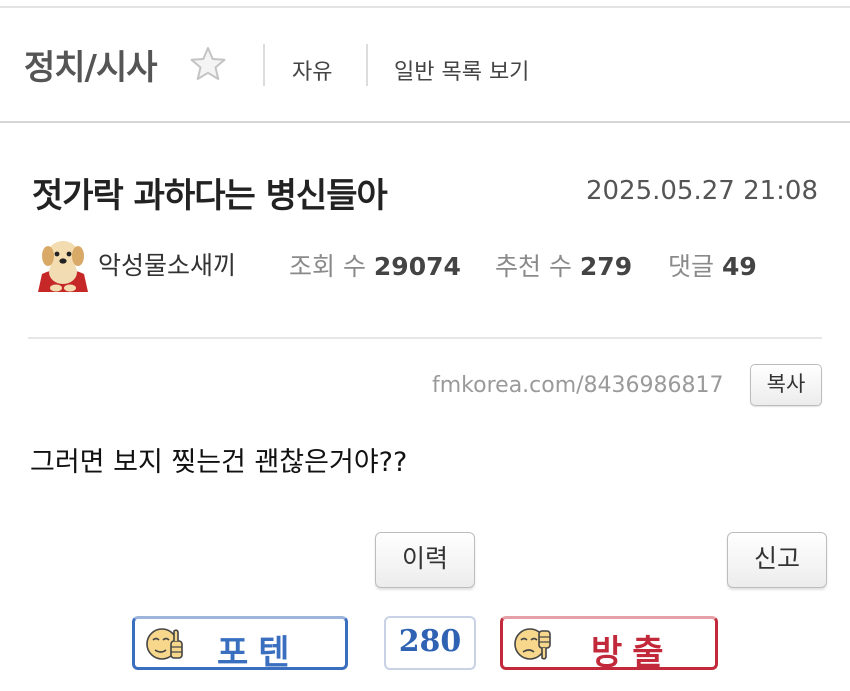  I want to click on thumbs-down-face-icon, so click(532, 644).